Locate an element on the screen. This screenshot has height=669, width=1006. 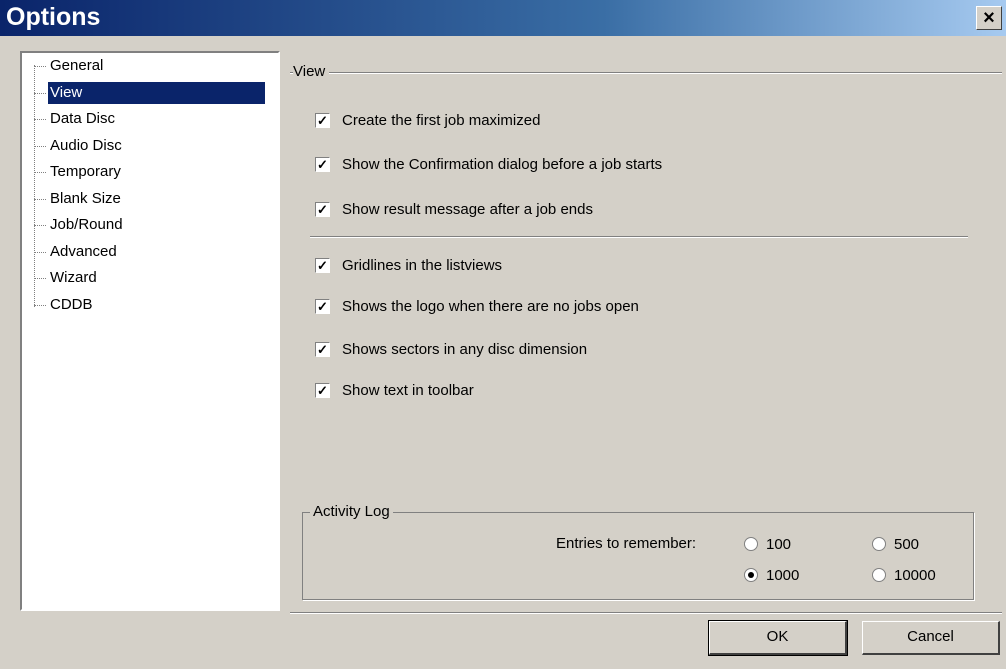
close-icon: × is located at coordinates (989, 18).